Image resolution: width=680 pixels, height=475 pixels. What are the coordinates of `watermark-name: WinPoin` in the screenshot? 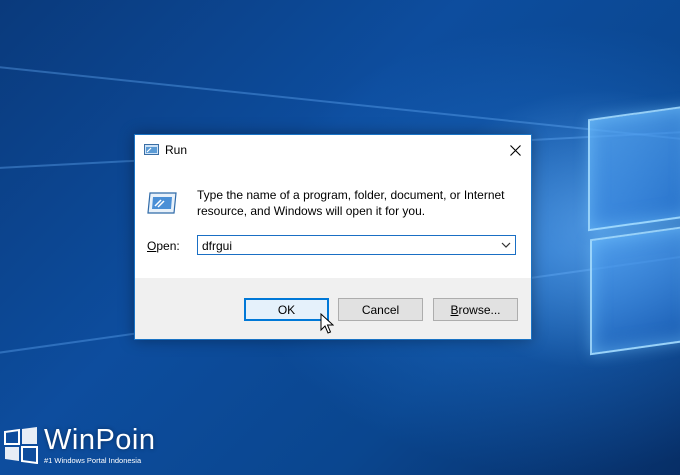 It's located at (100, 440).